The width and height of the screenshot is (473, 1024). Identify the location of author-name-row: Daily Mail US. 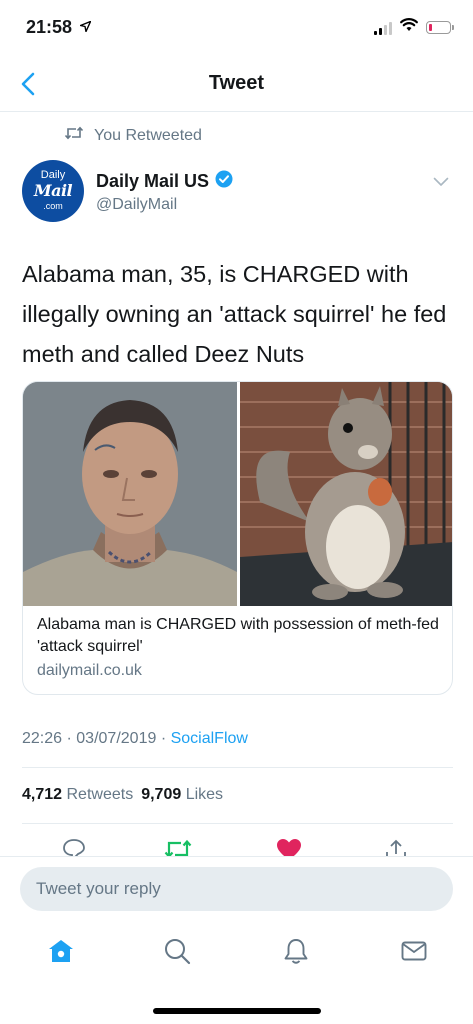
(164, 181).